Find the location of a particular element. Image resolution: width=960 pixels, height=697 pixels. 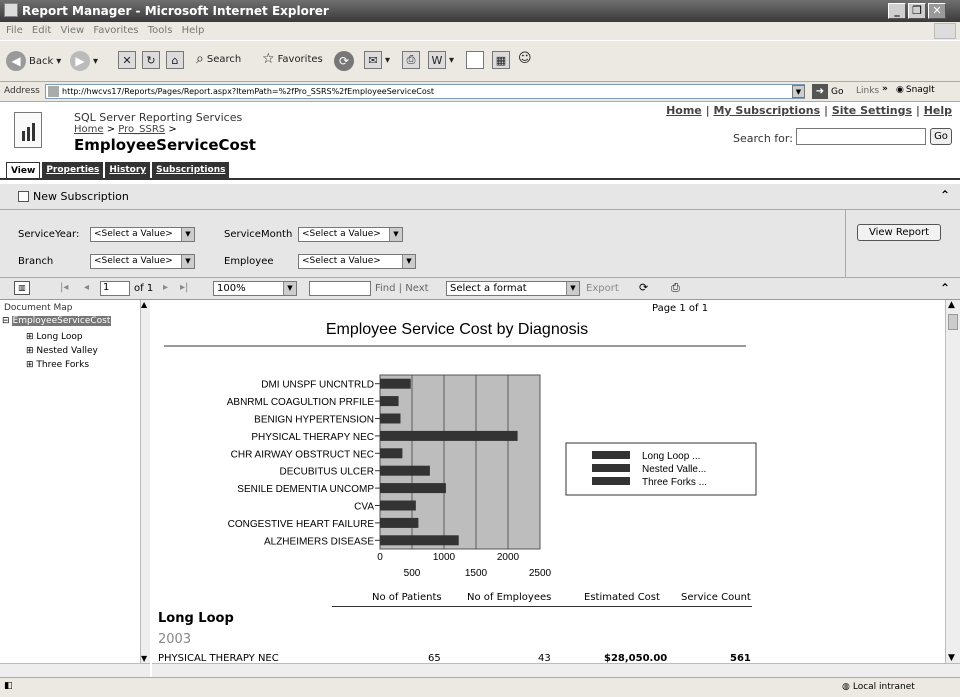

menu-file: File is located at coordinates (14, 30).